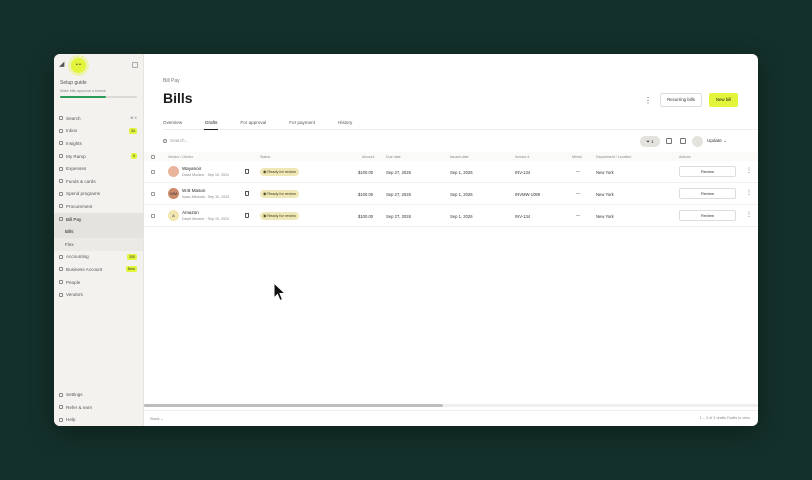 The height and width of the screenshot is (480, 812). I want to click on owner-date: David Murane · Sep 10, 2024, so click(205, 219).